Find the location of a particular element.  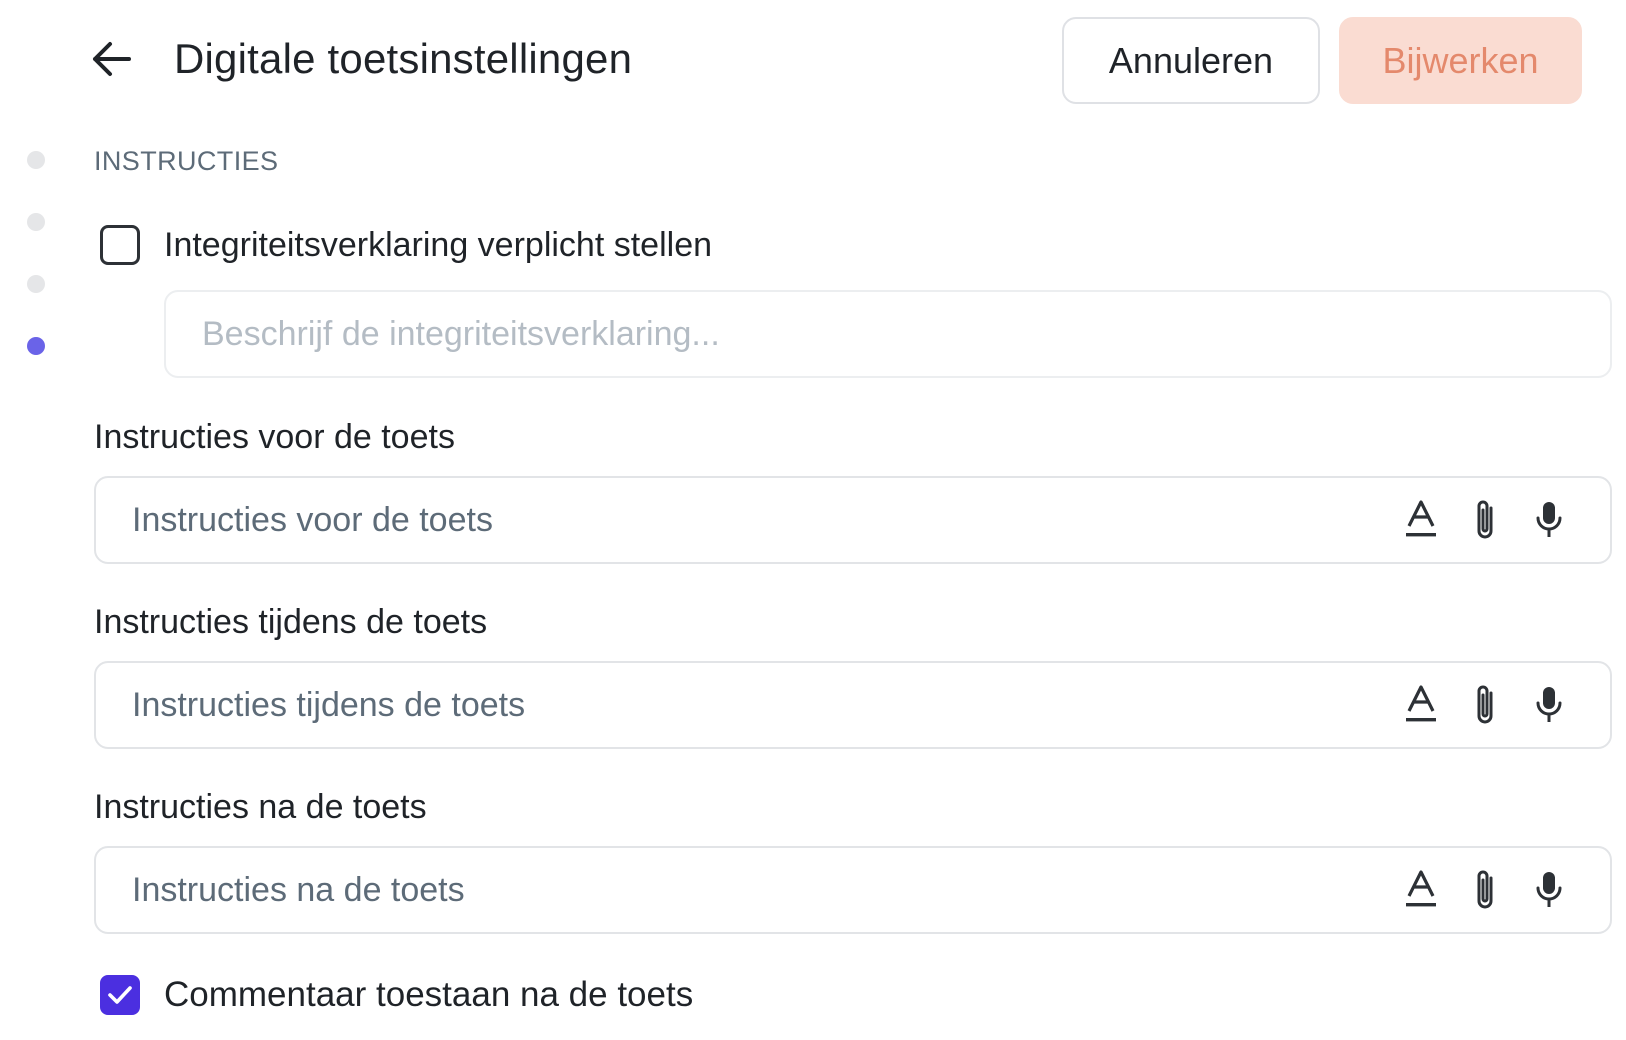

checkmark-icon is located at coordinates (120, 995).